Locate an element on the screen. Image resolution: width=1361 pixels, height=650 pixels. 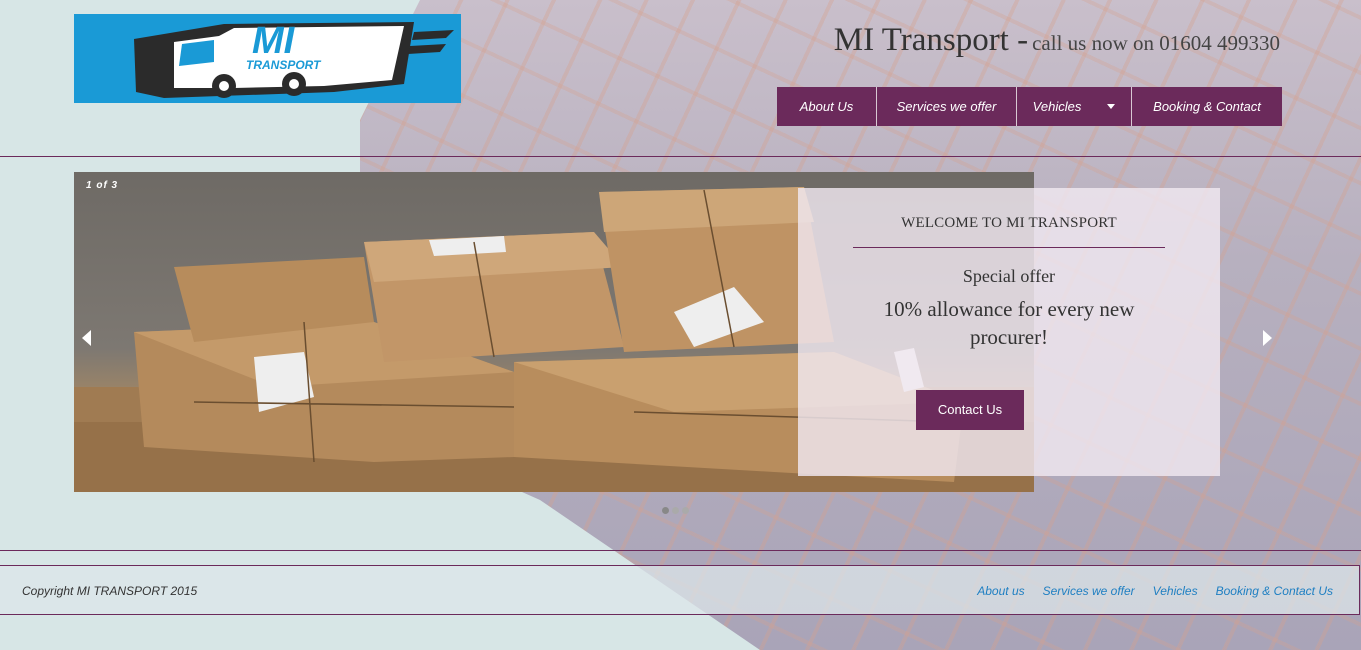
special-offer-label: Special offer is located at coordinates (1009, 276).